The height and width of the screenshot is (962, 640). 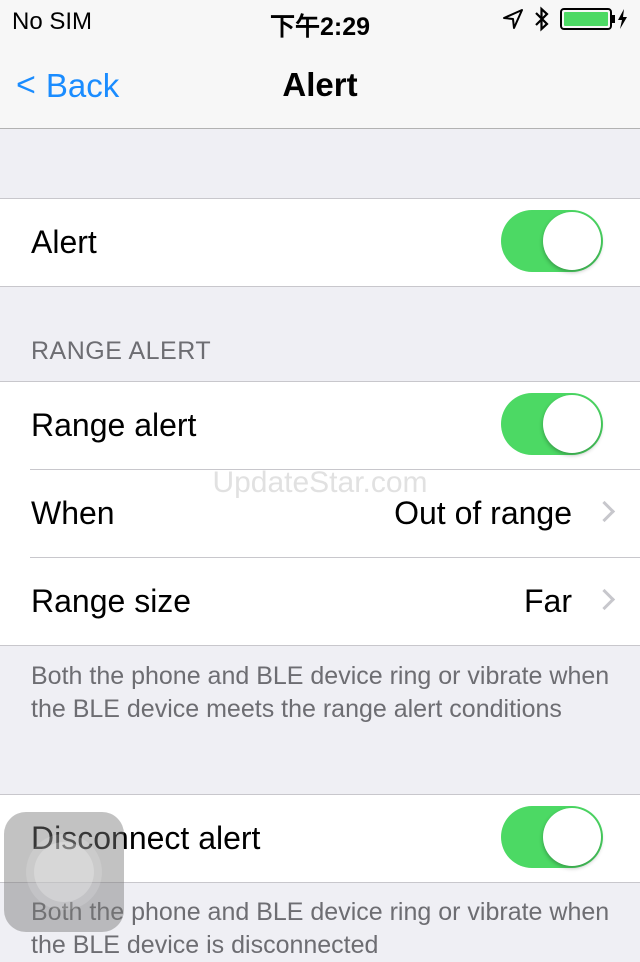 What do you see at coordinates (320, 425) in the screenshot?
I see `range-alert-row: Range alert` at bounding box center [320, 425].